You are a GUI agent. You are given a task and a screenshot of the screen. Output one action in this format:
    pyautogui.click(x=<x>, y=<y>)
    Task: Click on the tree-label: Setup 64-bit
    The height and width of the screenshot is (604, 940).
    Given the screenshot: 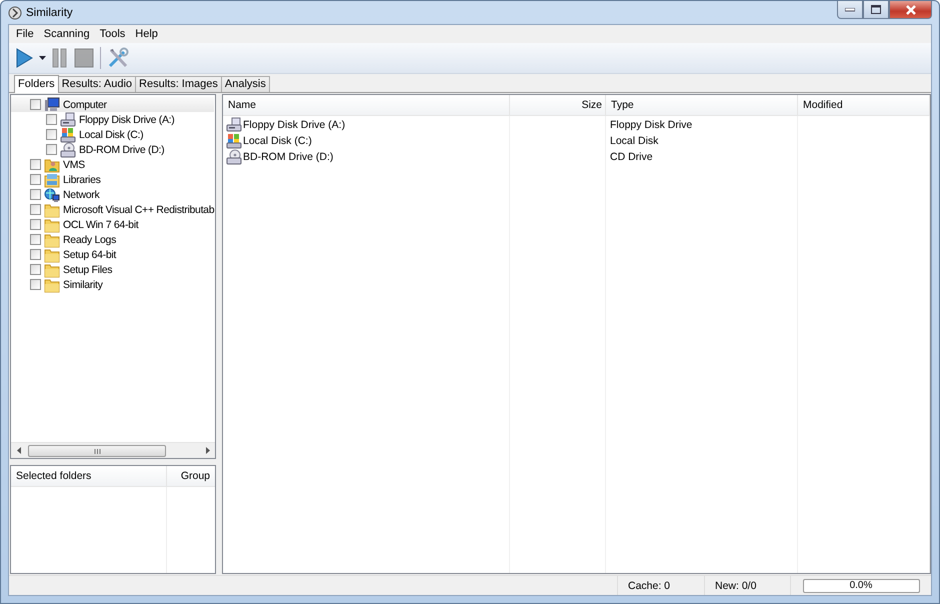 What is the action you would take?
    pyautogui.click(x=89, y=254)
    